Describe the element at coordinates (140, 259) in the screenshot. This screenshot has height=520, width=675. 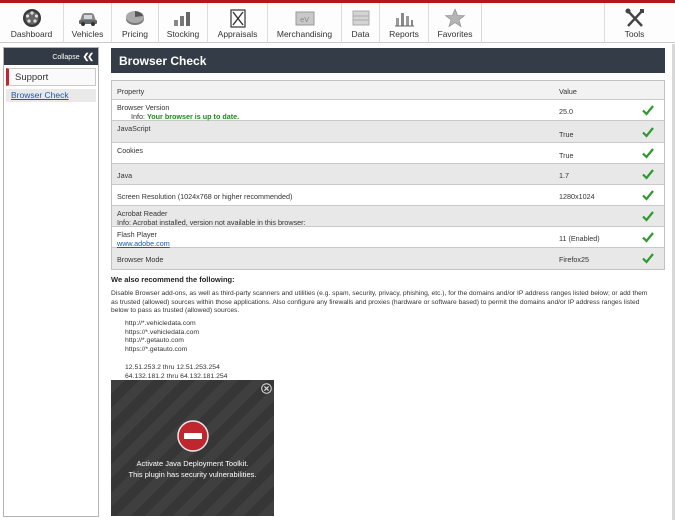
I see `row-property: Browser Mode` at that location.